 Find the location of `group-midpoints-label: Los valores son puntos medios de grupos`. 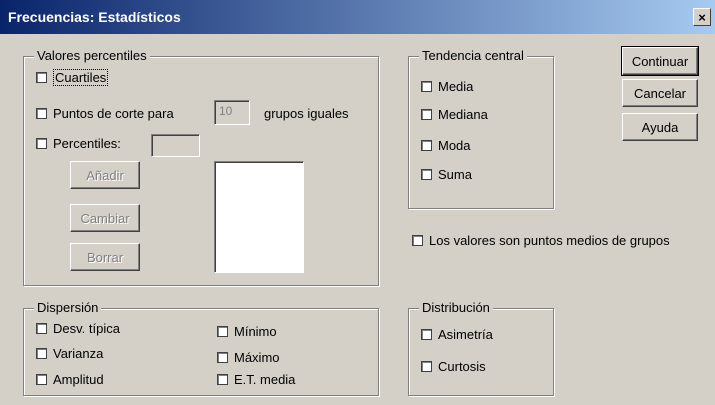

group-midpoints-label: Los valores son puntos medios de grupos is located at coordinates (549, 240).